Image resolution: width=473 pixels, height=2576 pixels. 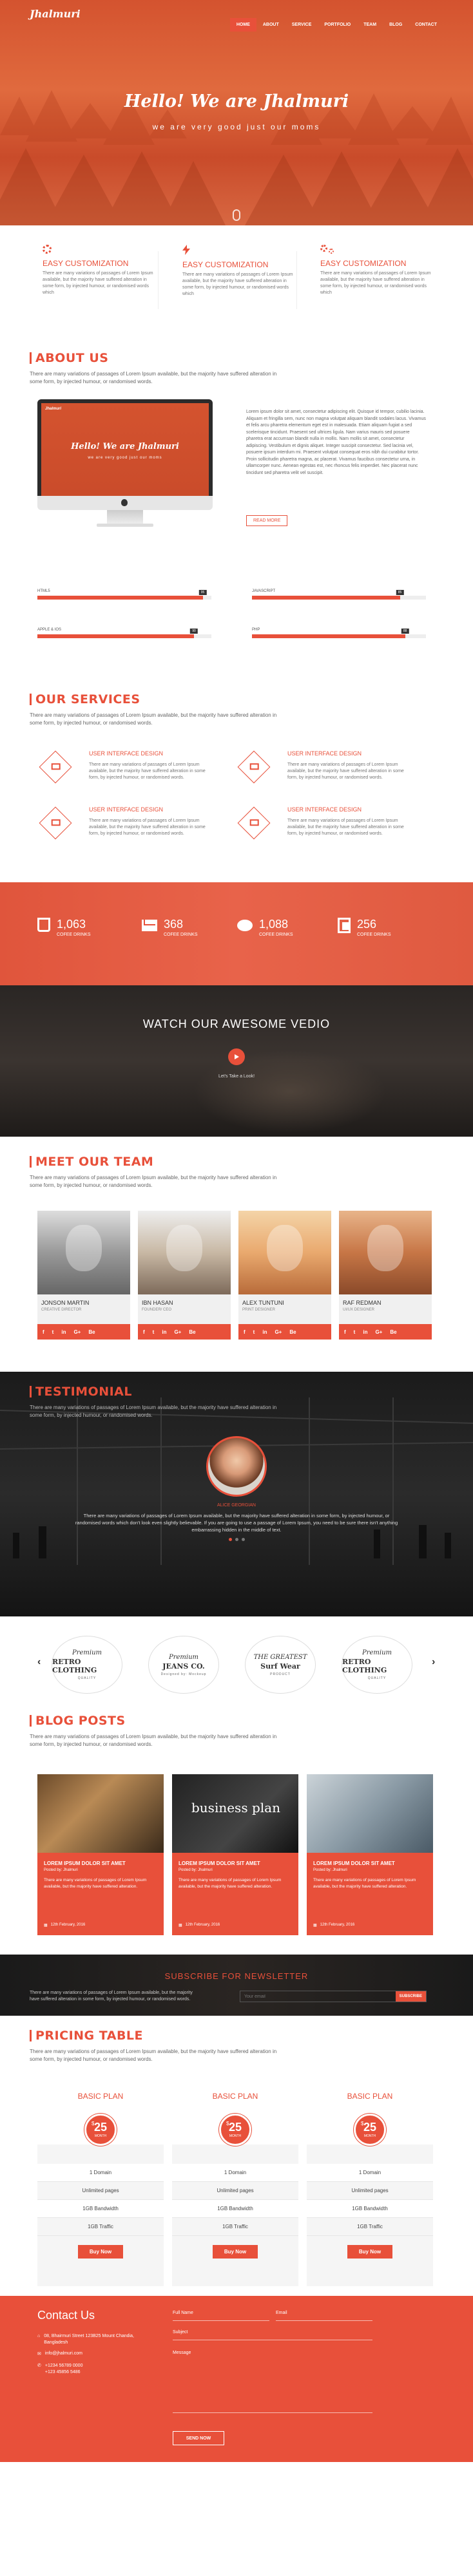 I want to click on client-logo: Premium JEANS CO. Designed by: Mockeup, so click(x=184, y=1665).